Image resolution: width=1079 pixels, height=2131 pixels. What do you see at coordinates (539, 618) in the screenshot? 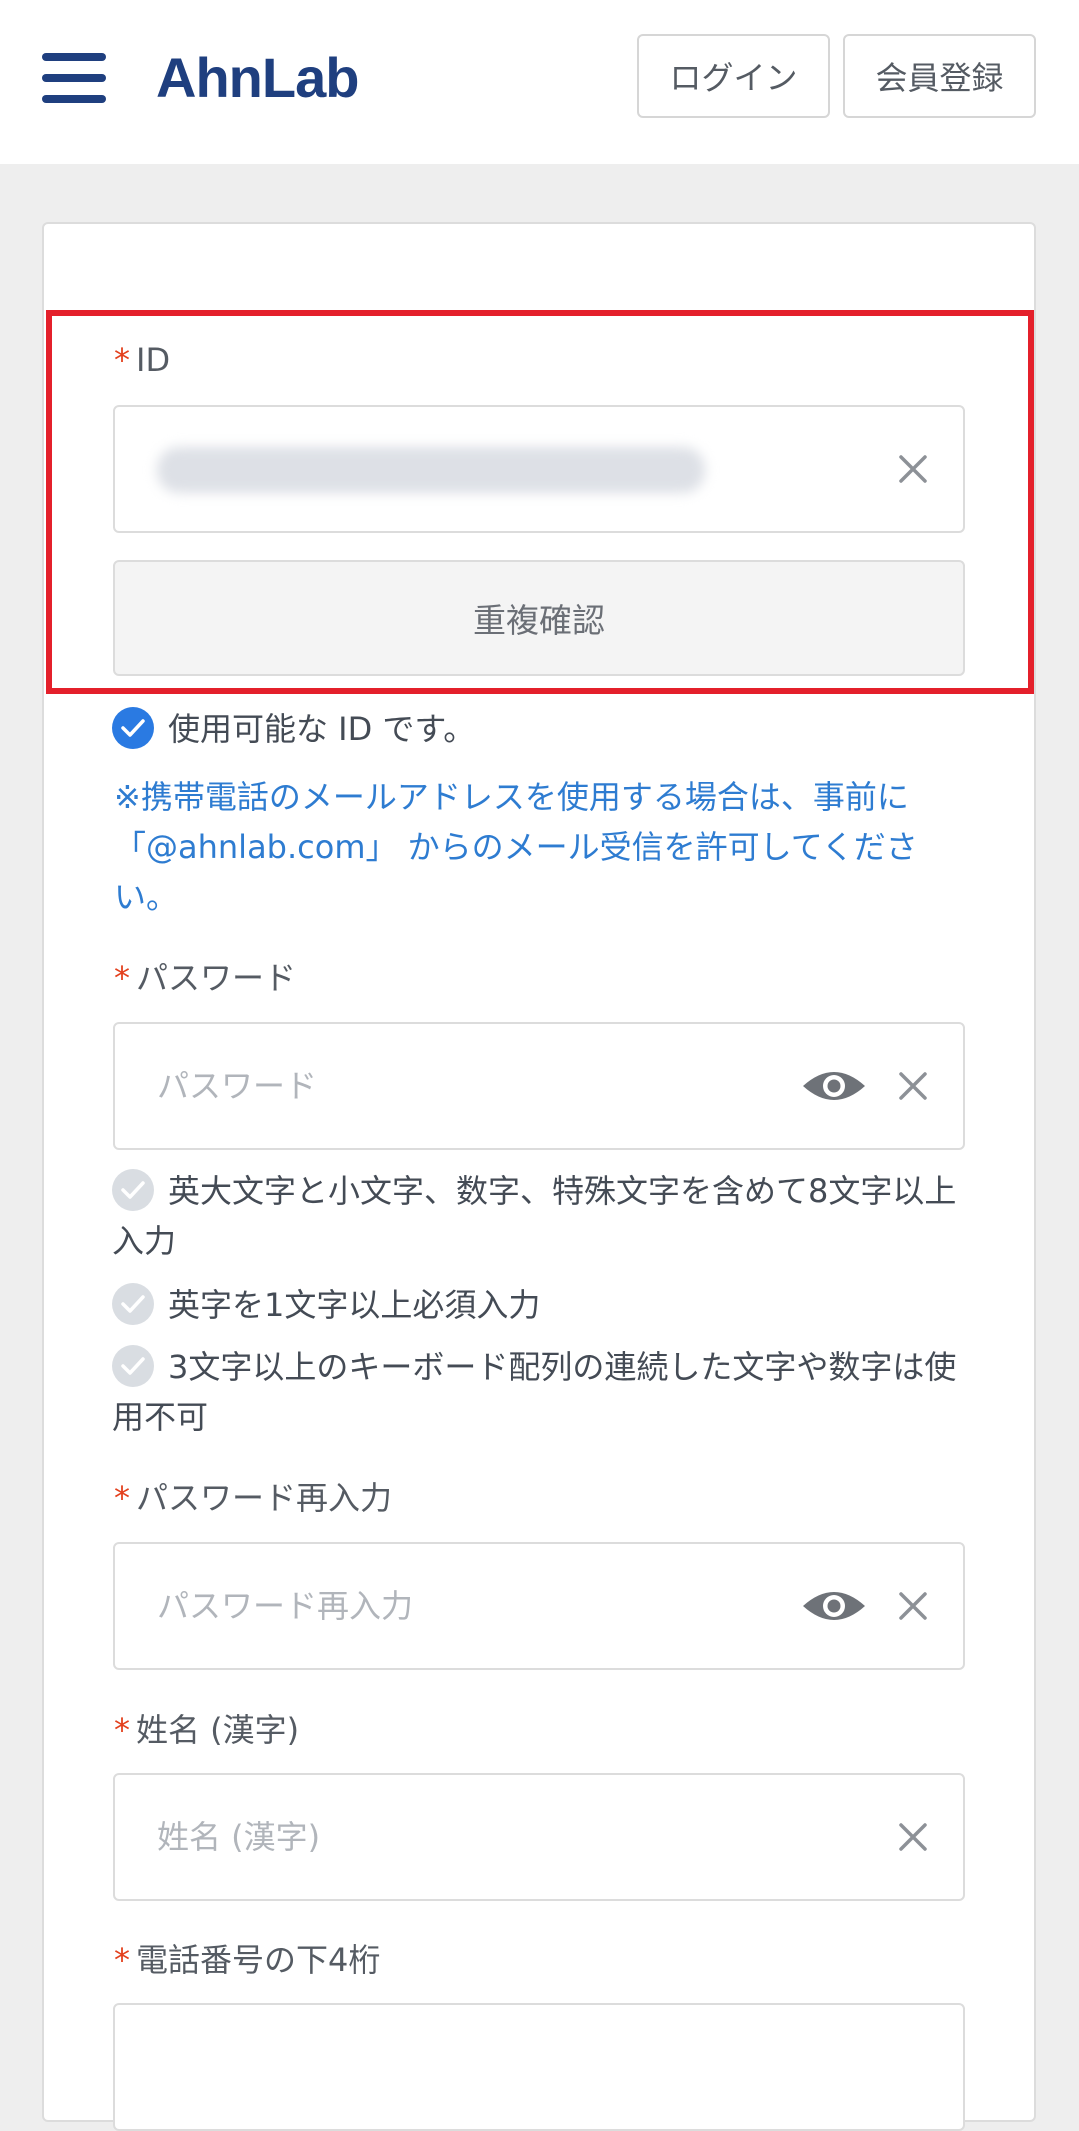
I see `duplicate-check-button: 重複確認` at bounding box center [539, 618].